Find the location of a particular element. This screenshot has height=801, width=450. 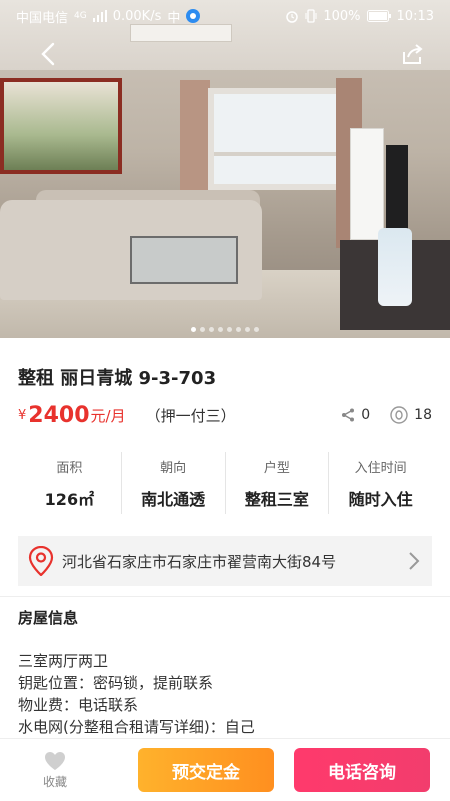

app-notification-icon is located at coordinates (193, 16).